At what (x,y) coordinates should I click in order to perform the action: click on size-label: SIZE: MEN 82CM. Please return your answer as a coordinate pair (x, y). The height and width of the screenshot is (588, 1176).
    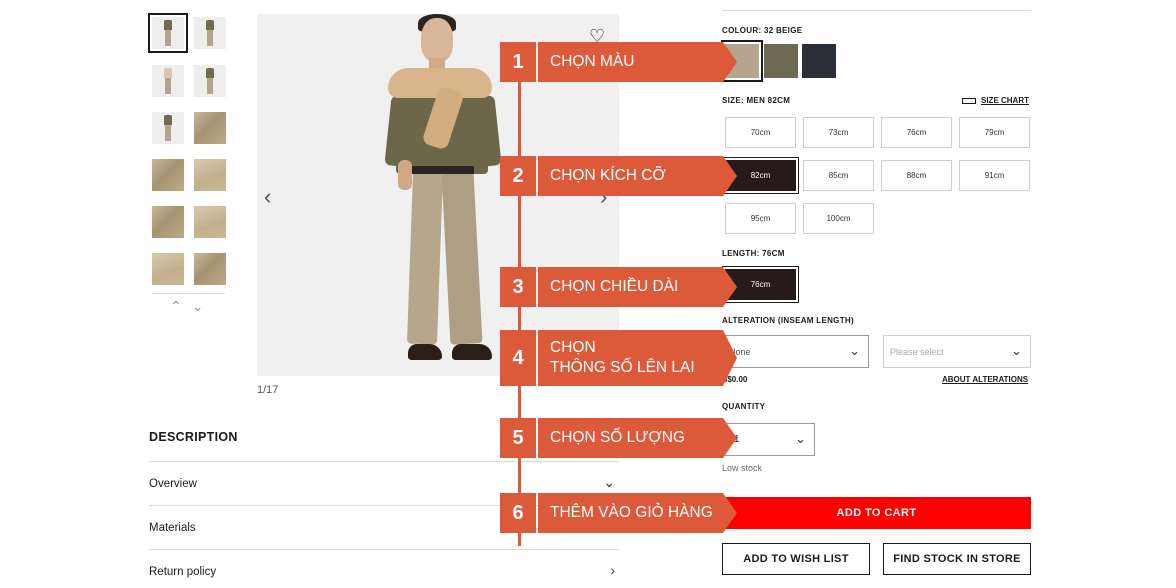
    Looking at the image, I should click on (756, 100).